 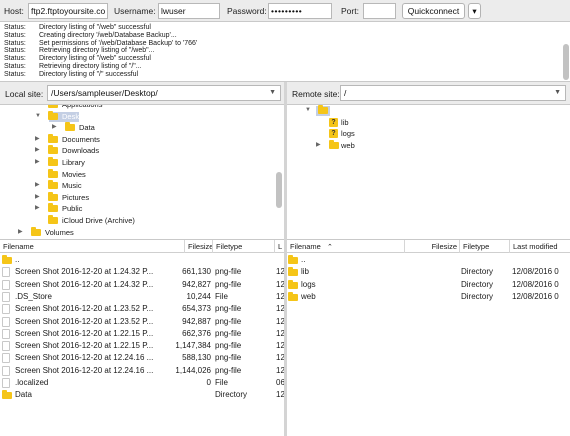 What do you see at coordinates (428, 111) in the screenshot?
I see `remote-tree-item: ▼` at bounding box center [428, 111].